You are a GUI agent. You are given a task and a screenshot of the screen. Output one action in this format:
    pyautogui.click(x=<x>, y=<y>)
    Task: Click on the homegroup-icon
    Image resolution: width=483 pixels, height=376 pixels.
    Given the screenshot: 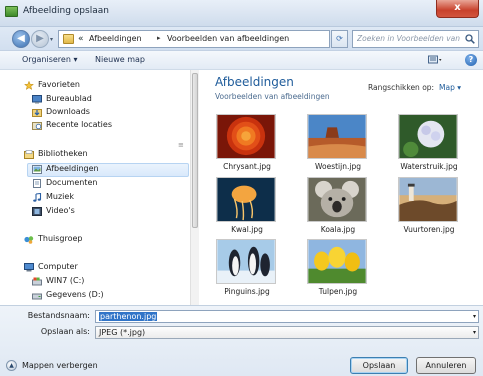 What is the action you would take?
    pyautogui.click(x=29, y=240)
    